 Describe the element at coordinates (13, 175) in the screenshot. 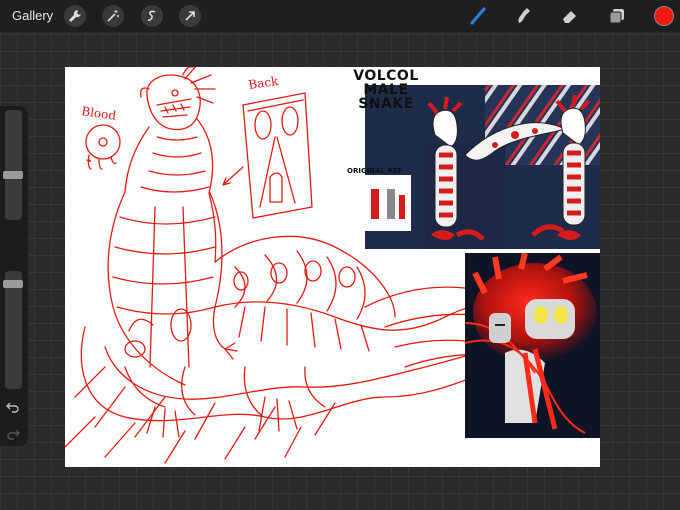

I see `brush-size-handle` at that location.